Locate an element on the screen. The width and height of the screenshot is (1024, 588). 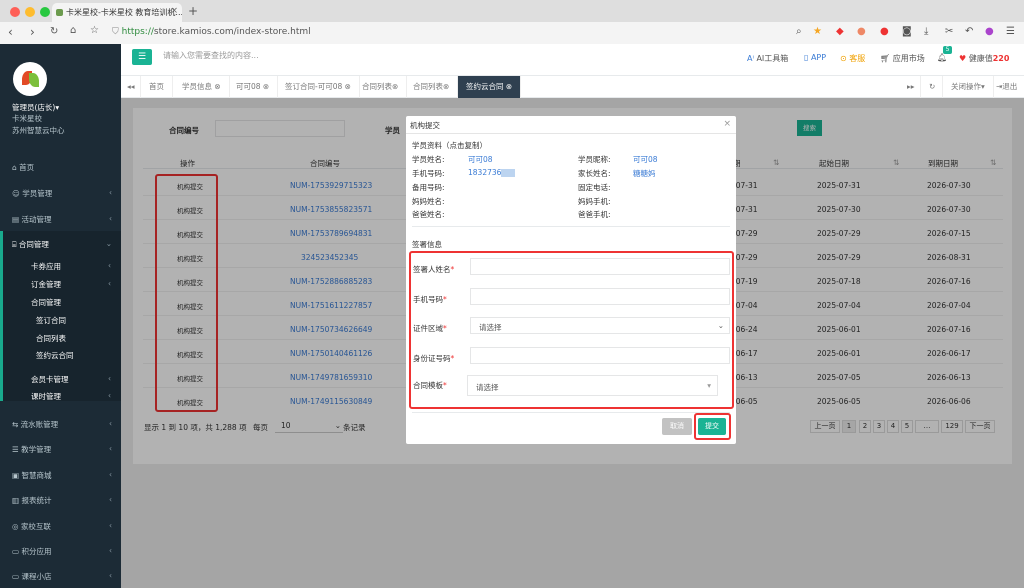
menu-mall: ▣ 智慧商城 ‹ is located at coordinates (62, 475).